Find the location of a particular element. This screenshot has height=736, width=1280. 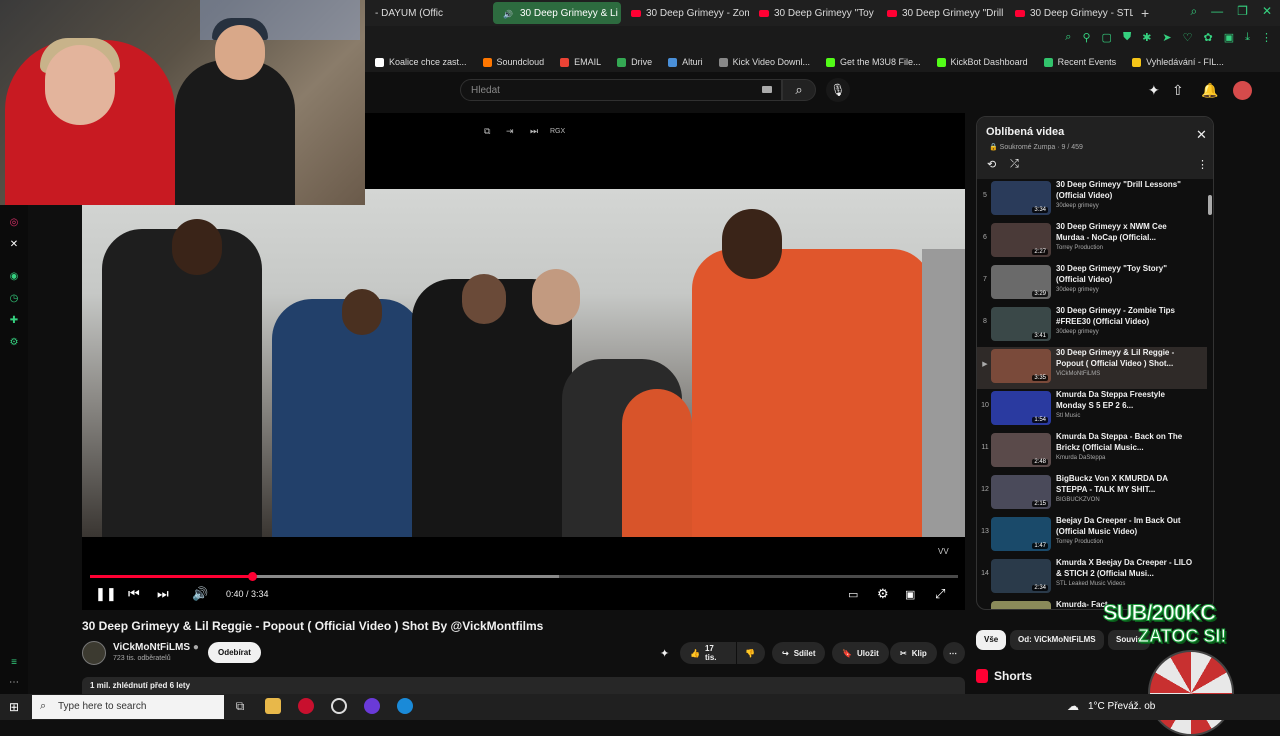

play-circle-icon: ◉ is located at coordinates (14, 277).